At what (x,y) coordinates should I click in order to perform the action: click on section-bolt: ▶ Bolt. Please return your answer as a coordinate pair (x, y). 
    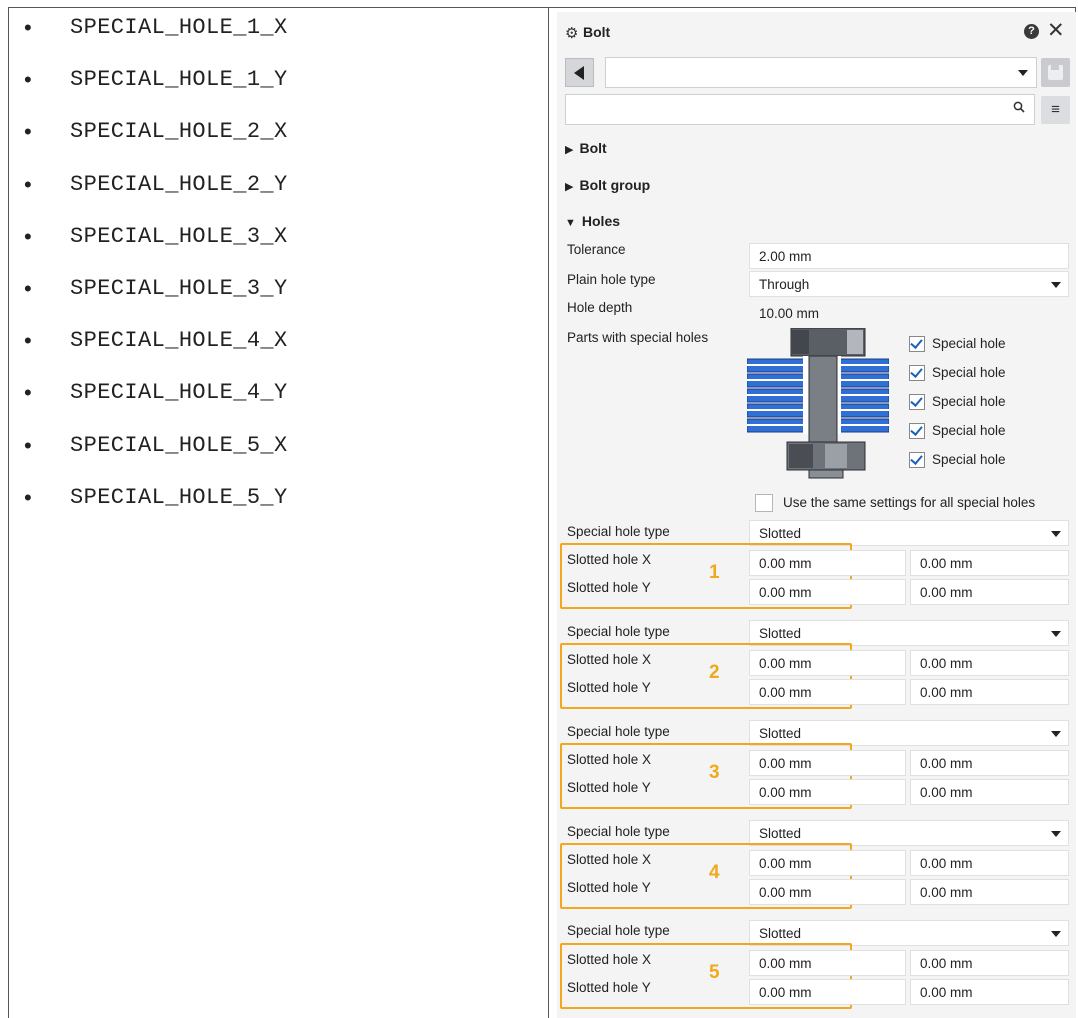
    Looking at the image, I should click on (586, 148).